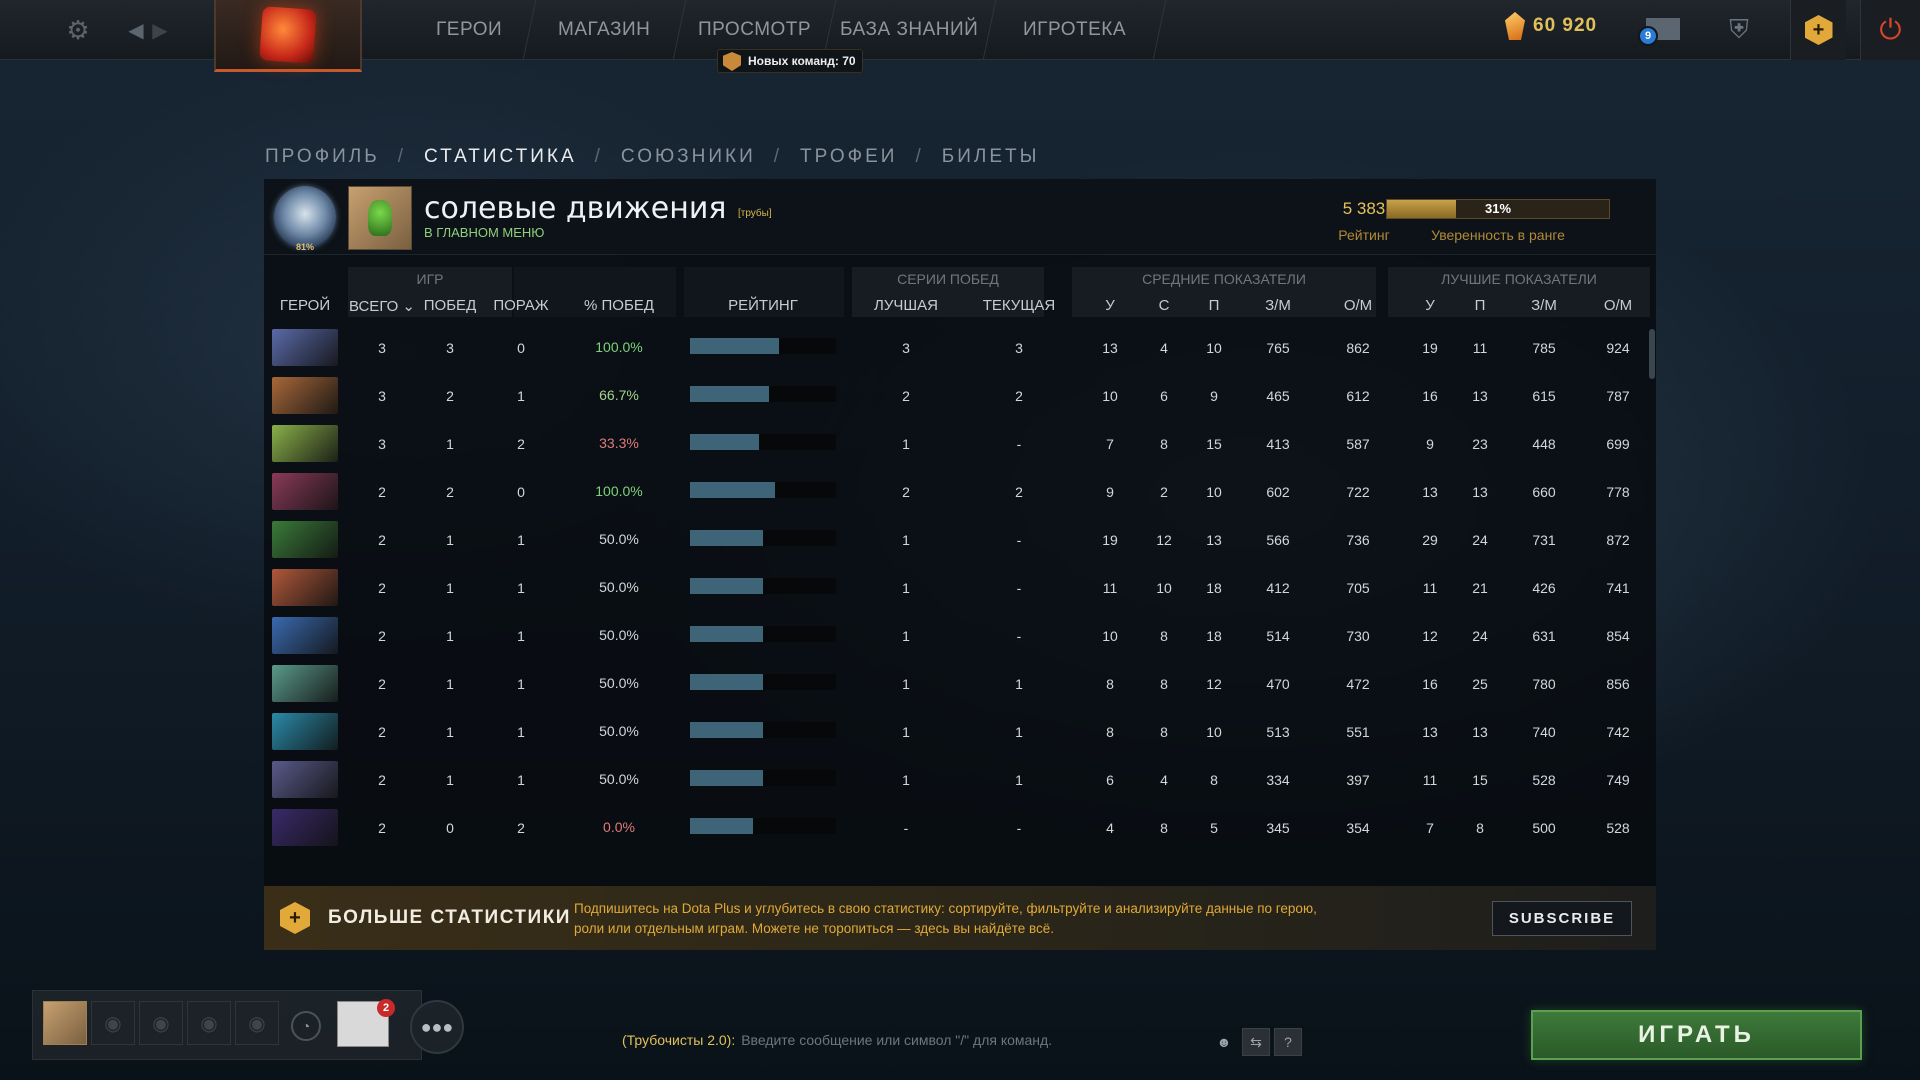 This screenshot has width=1920, height=1080. What do you see at coordinates (437, 1027) in the screenshot?
I see `friends-group-icon: ●●●` at bounding box center [437, 1027].